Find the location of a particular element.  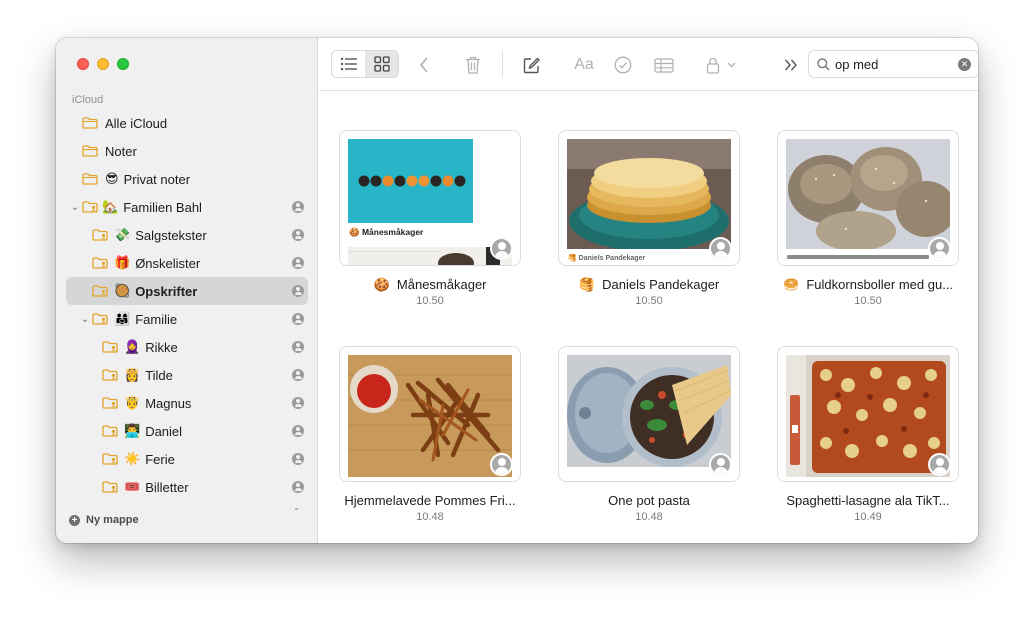

table-button is located at coordinates (664, 65).